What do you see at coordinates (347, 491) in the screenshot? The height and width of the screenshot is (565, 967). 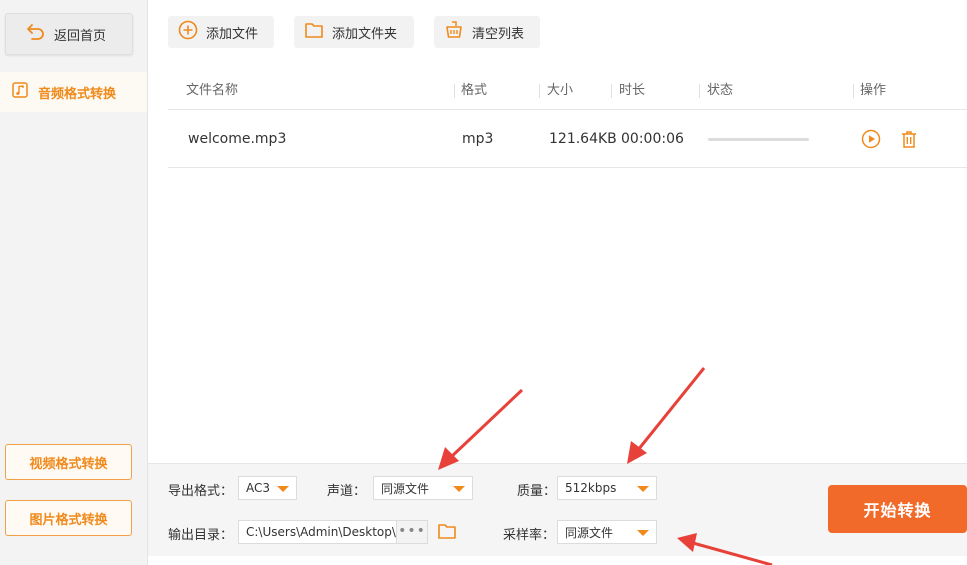 I see `channel-label: 声道：` at bounding box center [347, 491].